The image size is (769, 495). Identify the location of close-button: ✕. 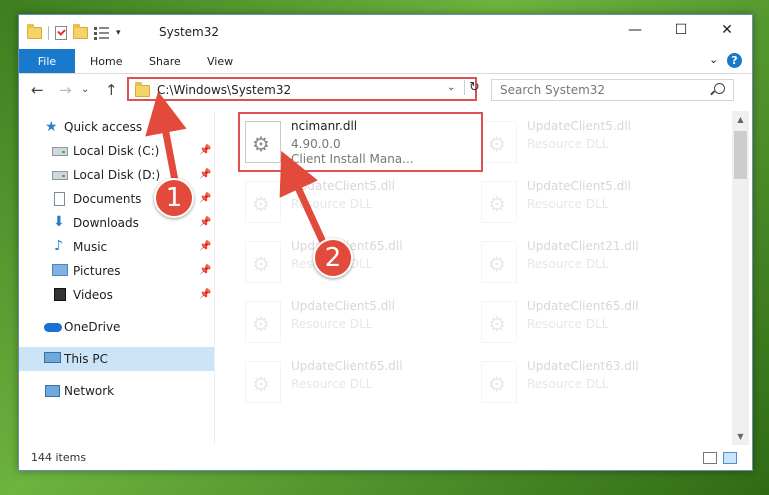
(727, 30).